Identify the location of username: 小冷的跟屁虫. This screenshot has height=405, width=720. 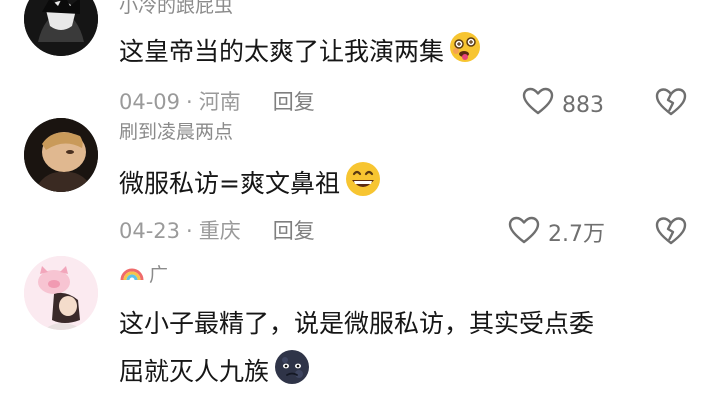
(176, 9).